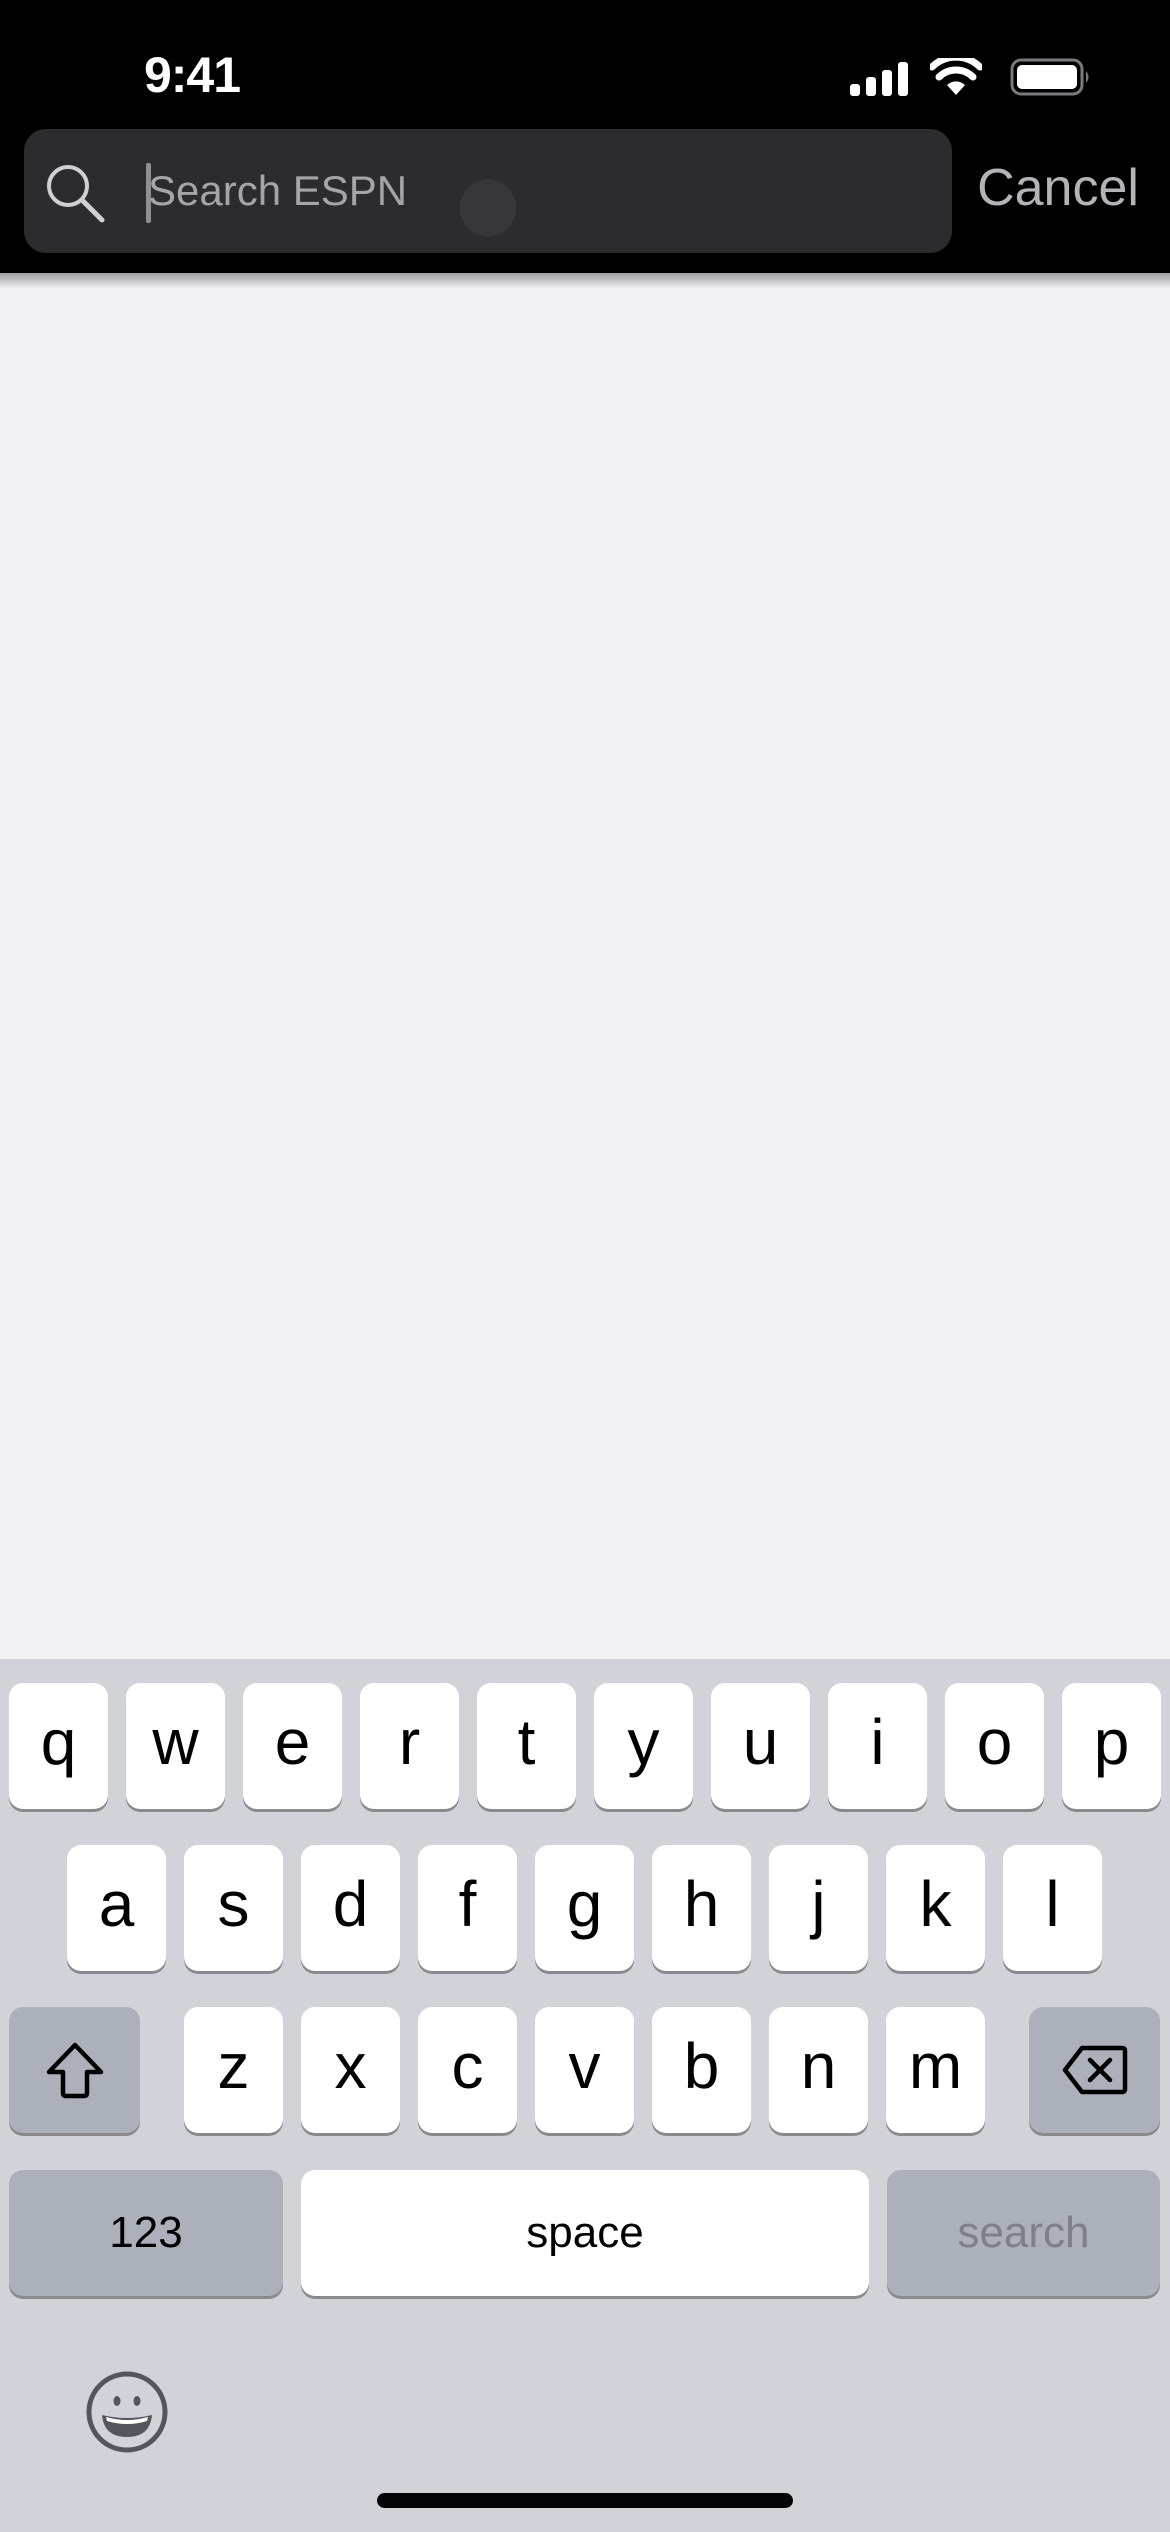  I want to click on key-label: s, so click(233, 1904).